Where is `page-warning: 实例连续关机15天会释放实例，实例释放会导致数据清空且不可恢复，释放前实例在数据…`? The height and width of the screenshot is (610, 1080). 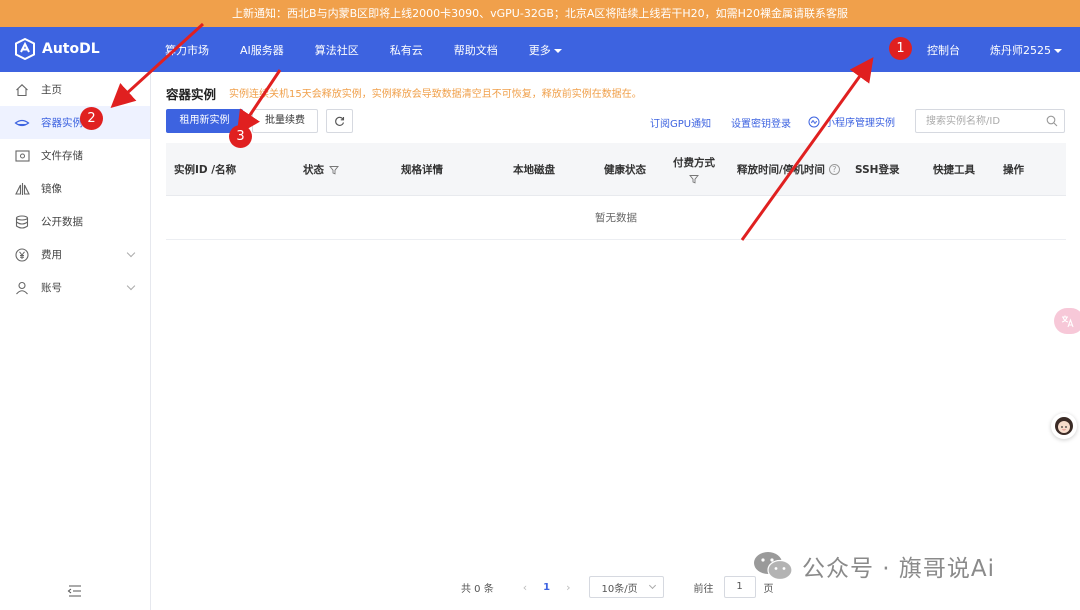 page-warning: 实例连续关机15天会释放实例，实例释放会导致数据清空且不可恢复，释放前实例在数据… is located at coordinates (435, 94).